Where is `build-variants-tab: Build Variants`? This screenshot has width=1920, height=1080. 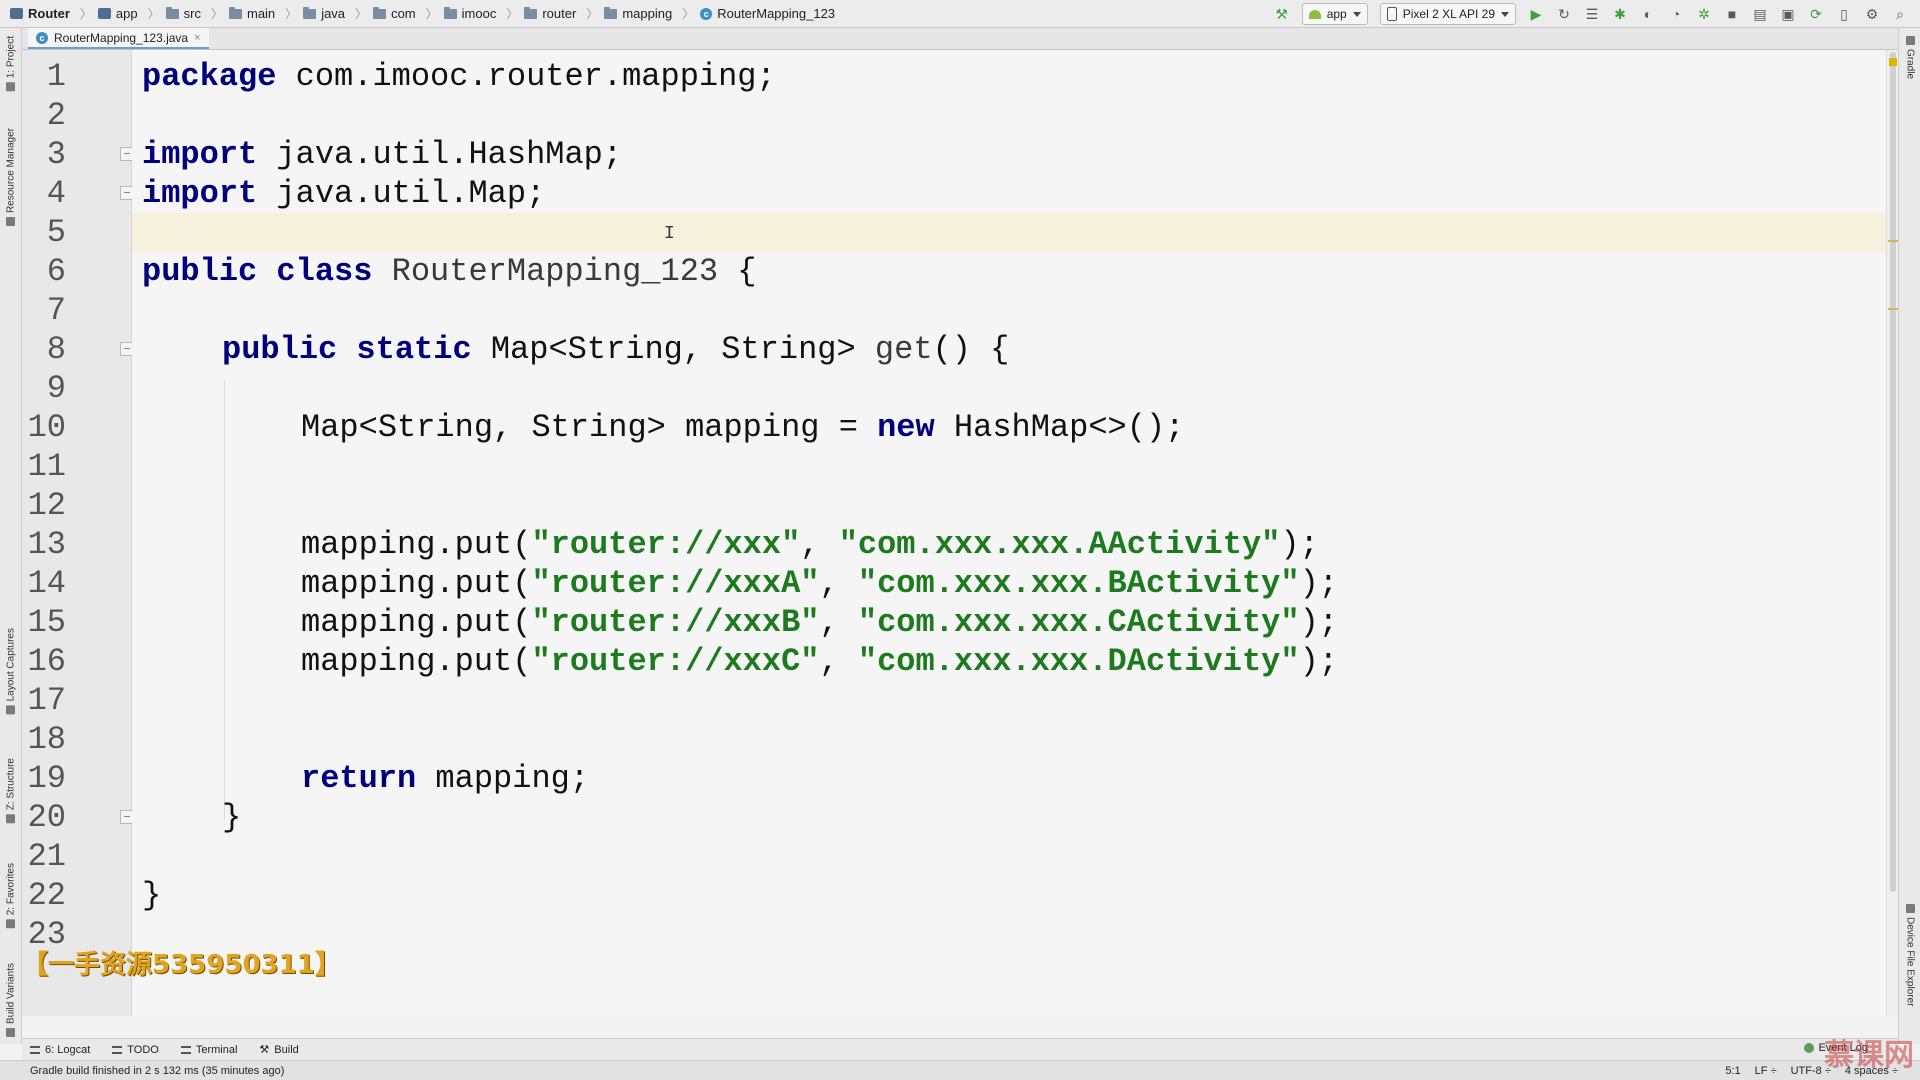
build-variants-tab: Build Variants is located at coordinates (11, 1000).